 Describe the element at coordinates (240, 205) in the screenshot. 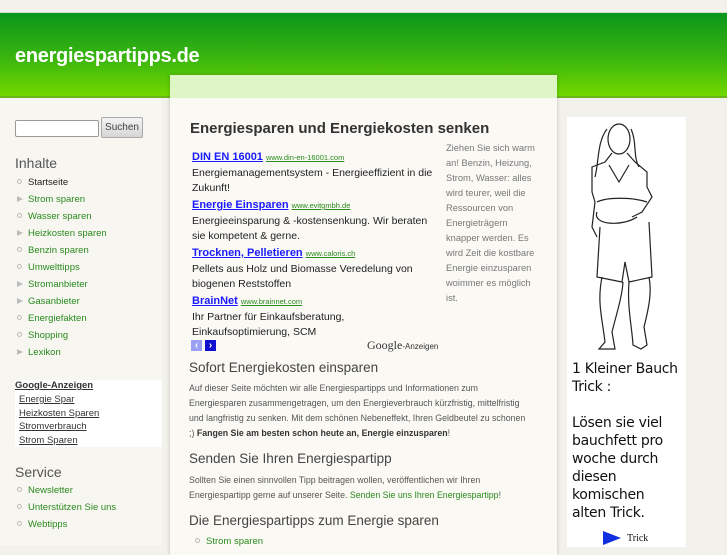

I see `ad-title-link: Energie Einsparen` at that location.